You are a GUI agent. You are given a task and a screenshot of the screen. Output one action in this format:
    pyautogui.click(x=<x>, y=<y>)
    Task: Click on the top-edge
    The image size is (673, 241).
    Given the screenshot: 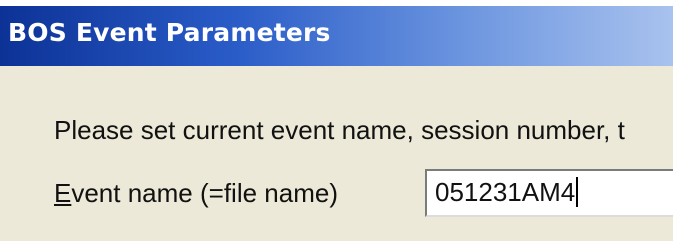 What is the action you would take?
    pyautogui.click(x=336, y=3)
    